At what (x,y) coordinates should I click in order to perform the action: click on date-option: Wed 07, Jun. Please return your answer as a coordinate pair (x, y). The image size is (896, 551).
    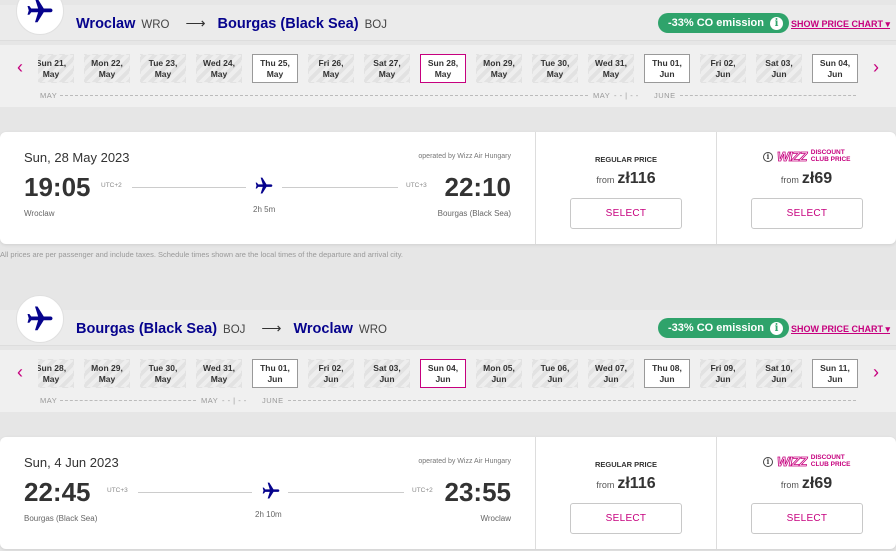
    Looking at the image, I should click on (611, 373).